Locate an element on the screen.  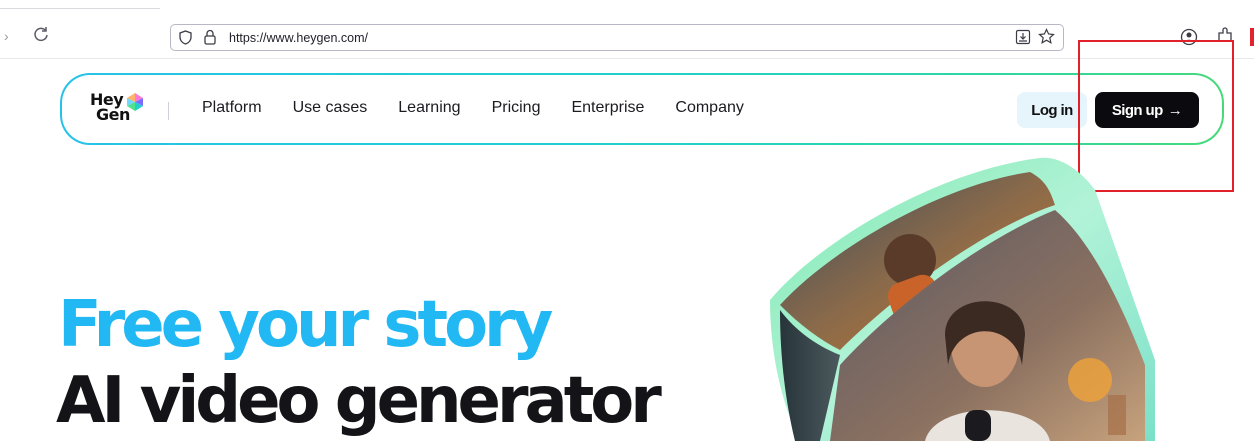
bookmark-star-icon is located at coordinates (1046, 36).